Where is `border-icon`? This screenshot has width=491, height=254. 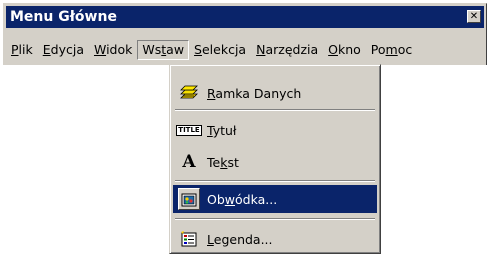
border-icon is located at coordinates (189, 199).